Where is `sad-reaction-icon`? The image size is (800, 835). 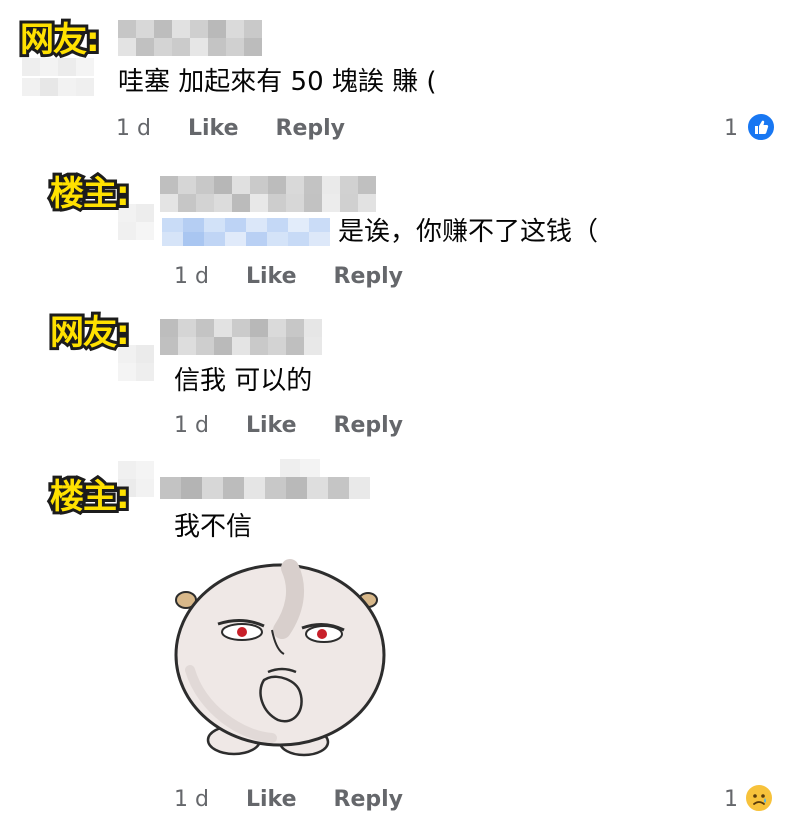
sad-reaction-icon is located at coordinates (759, 798).